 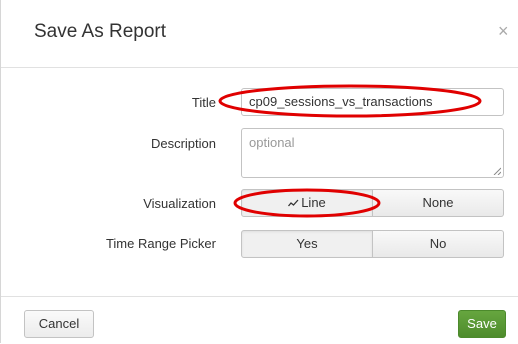 What do you see at coordinates (59, 324) in the screenshot?
I see `cancel-button: Cancel` at bounding box center [59, 324].